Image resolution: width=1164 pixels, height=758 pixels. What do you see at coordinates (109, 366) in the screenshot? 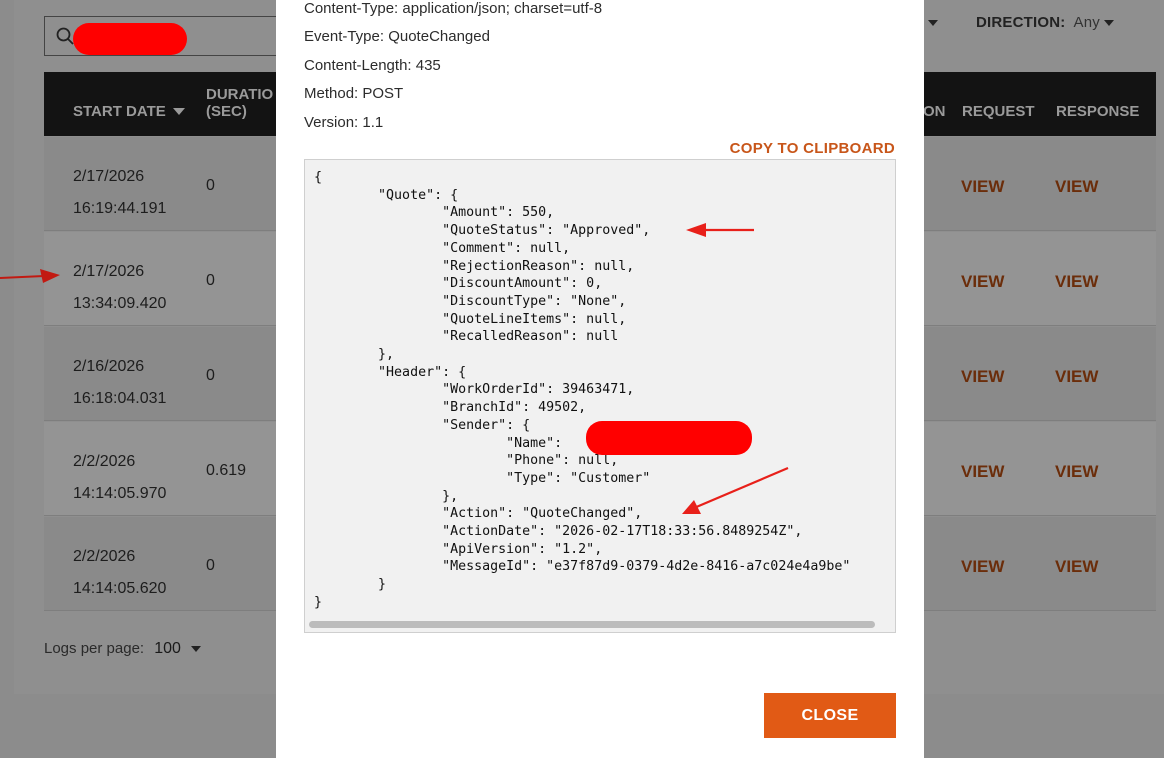
I see `date-text: 2/16/2026` at bounding box center [109, 366].